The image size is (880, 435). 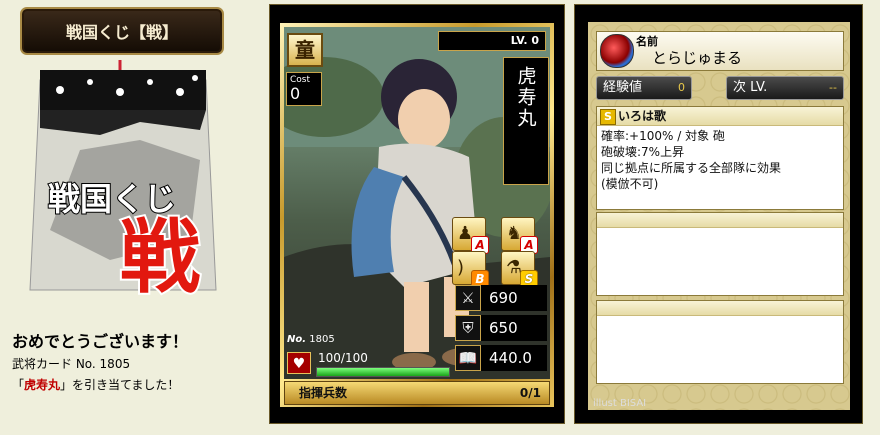 I want to click on skill-rank-badge: S, so click(x=608, y=117).